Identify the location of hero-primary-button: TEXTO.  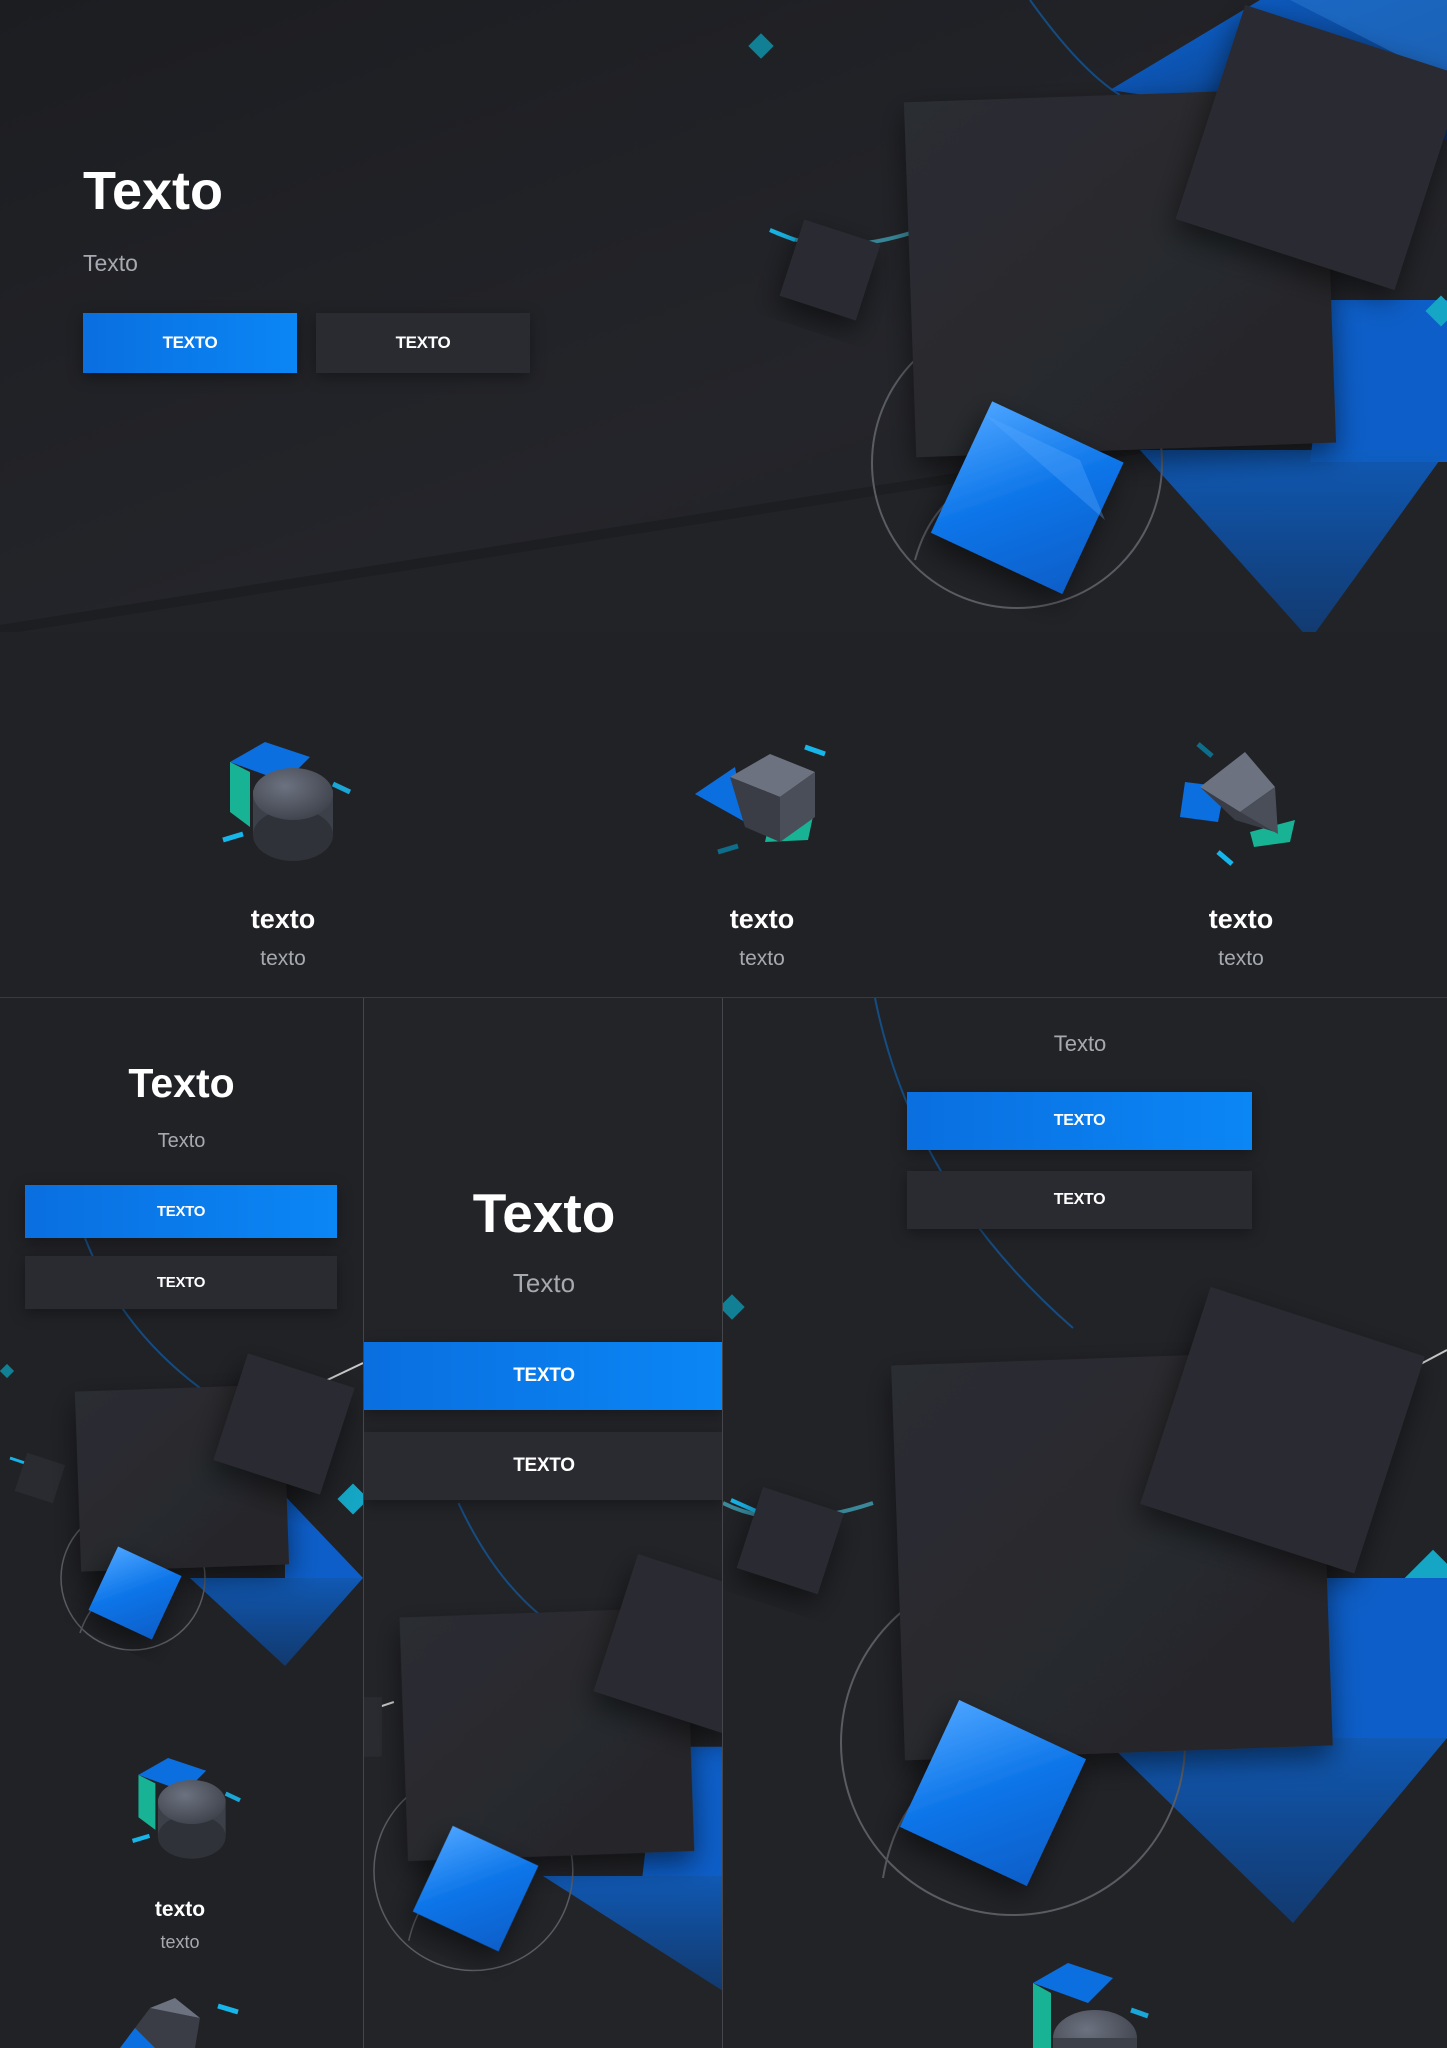
(190, 343).